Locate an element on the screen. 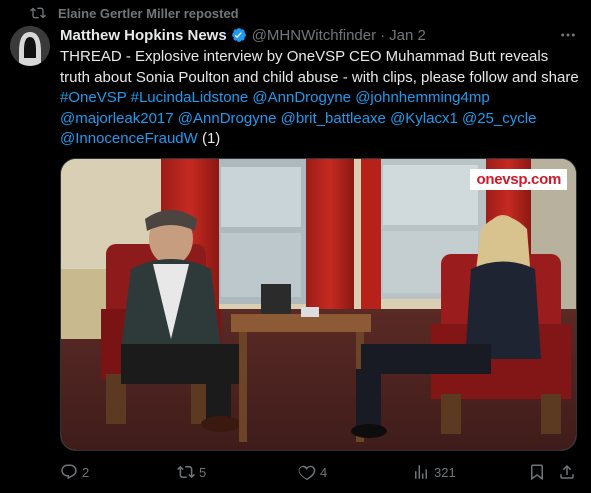 The image size is (591, 493). mention-link: @InnocenceFraudW is located at coordinates (129, 138).